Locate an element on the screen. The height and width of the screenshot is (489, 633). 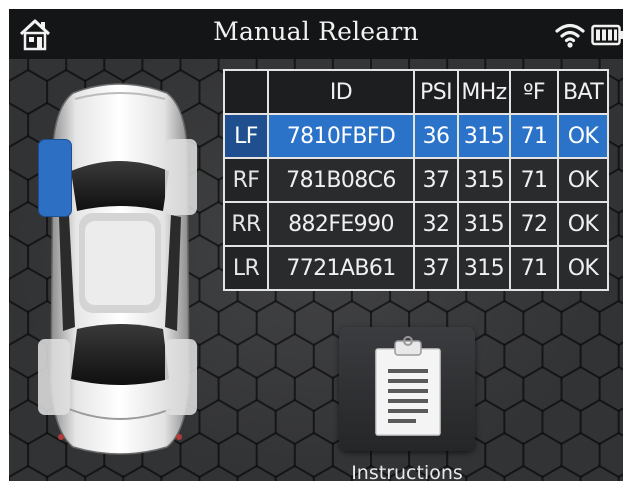
battery-icon is located at coordinates (607, 35).